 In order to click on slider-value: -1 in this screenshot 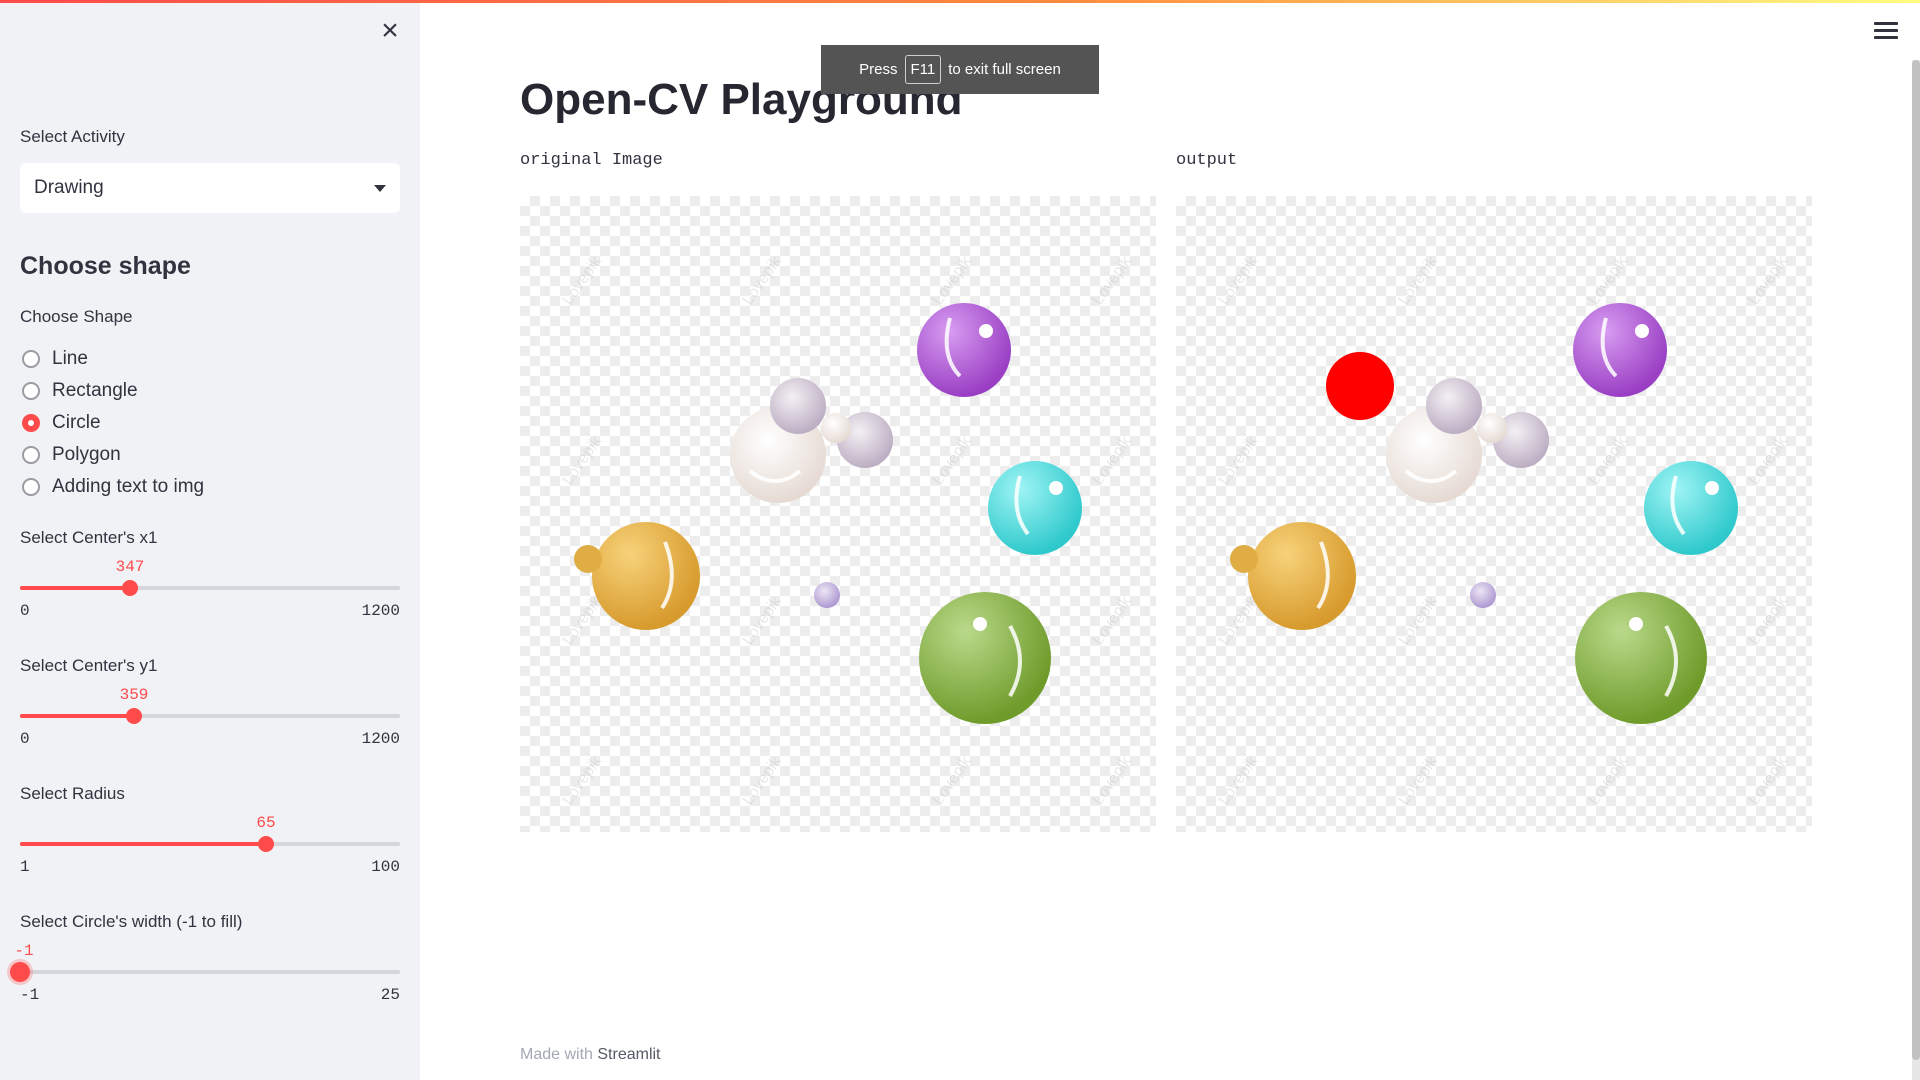, I will do `click(24, 951)`.